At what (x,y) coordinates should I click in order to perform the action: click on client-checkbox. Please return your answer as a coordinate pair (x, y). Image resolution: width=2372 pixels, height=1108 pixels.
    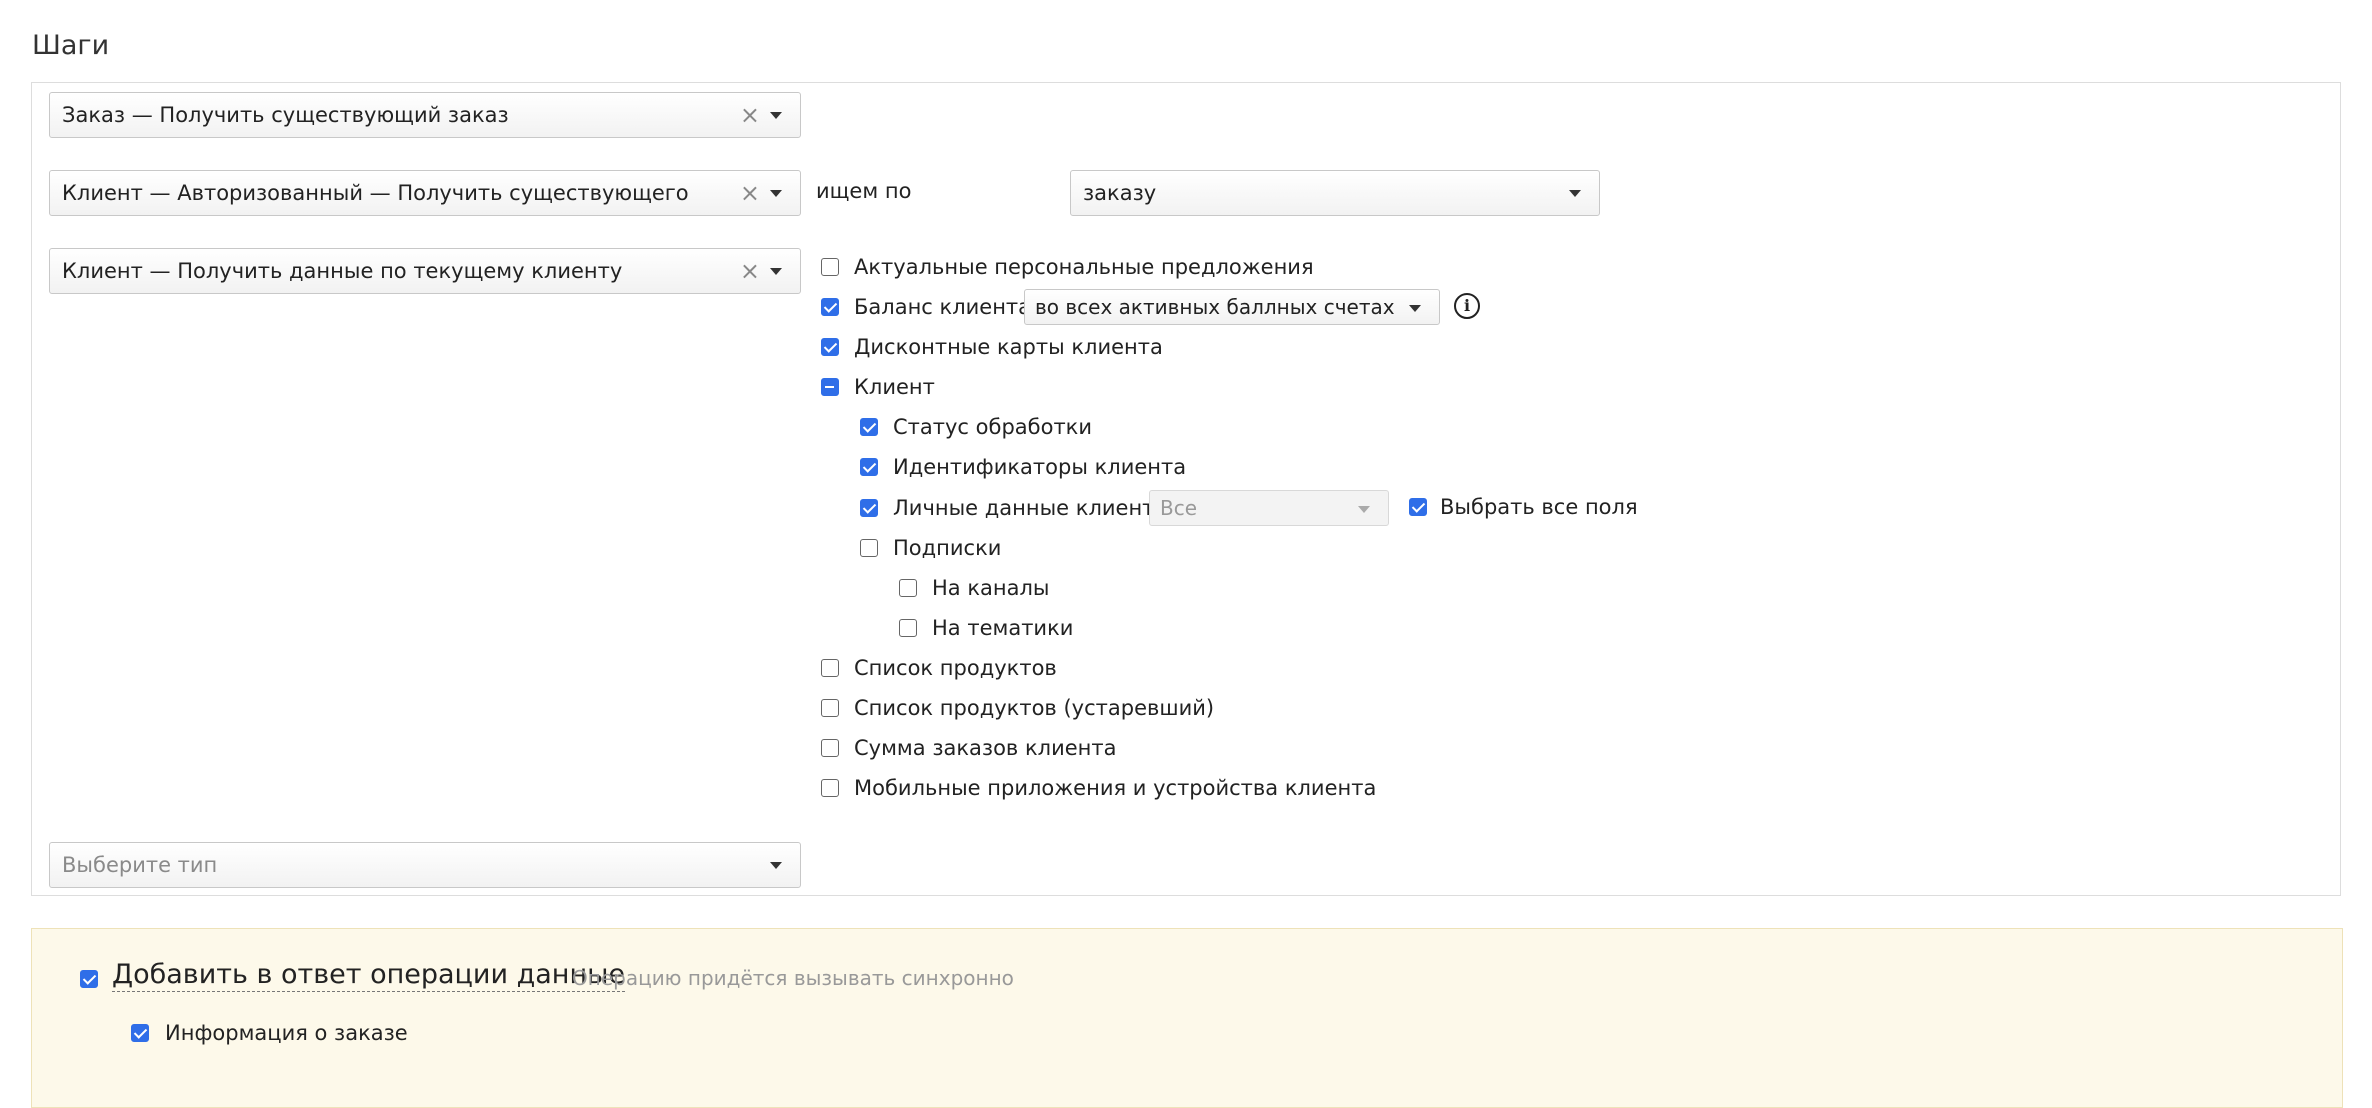
    Looking at the image, I should click on (830, 387).